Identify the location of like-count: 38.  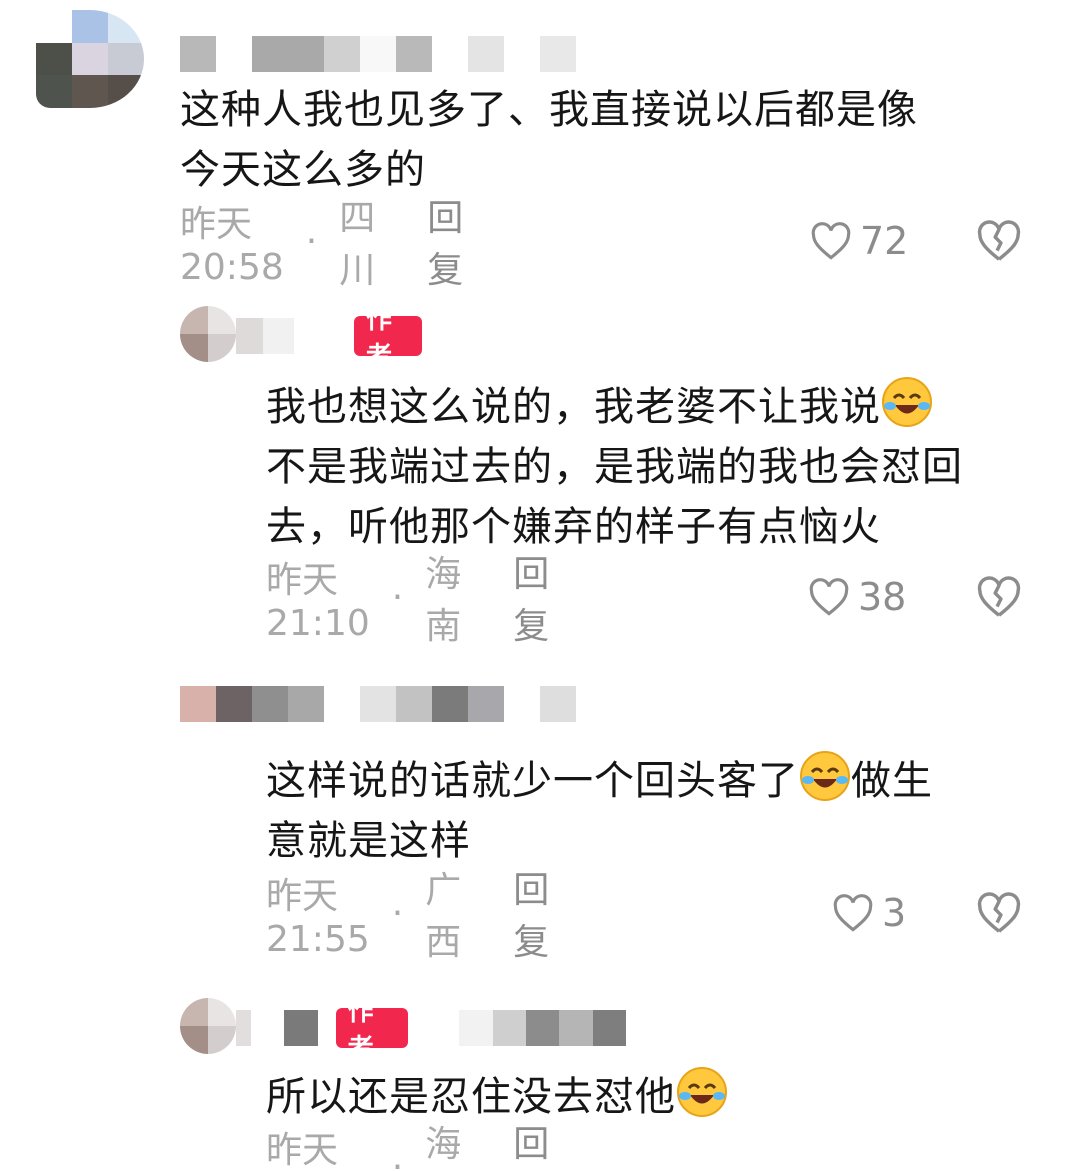
(882, 597).